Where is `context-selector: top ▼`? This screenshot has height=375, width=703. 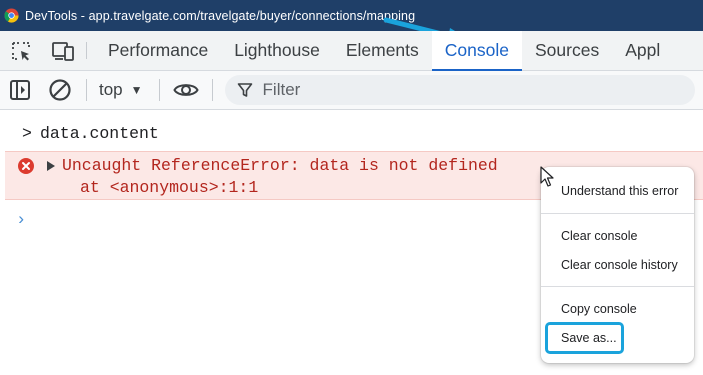 context-selector: top ▼ is located at coordinates (123, 90).